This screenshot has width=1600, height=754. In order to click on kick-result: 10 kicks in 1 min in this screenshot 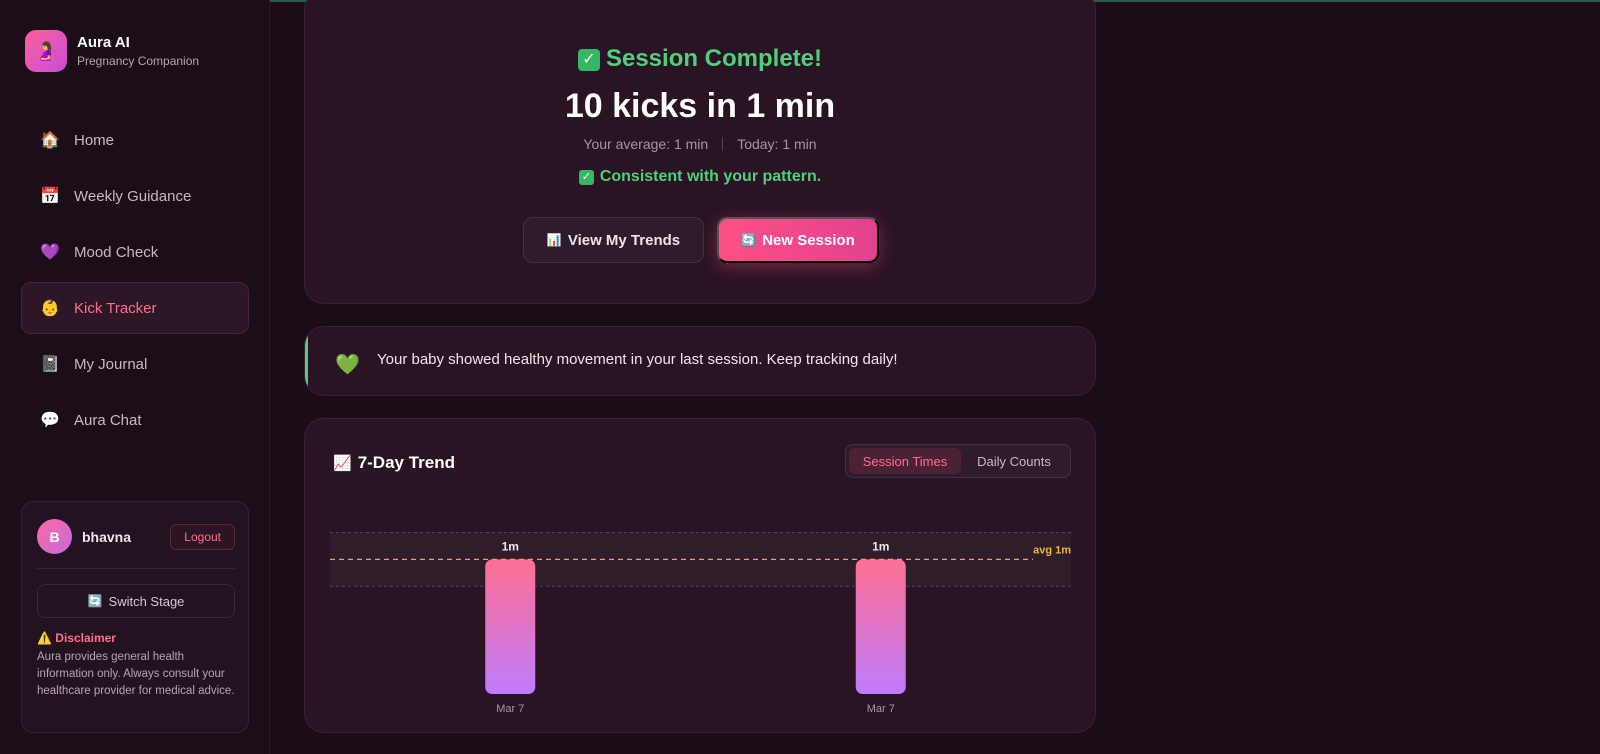, I will do `click(700, 106)`.